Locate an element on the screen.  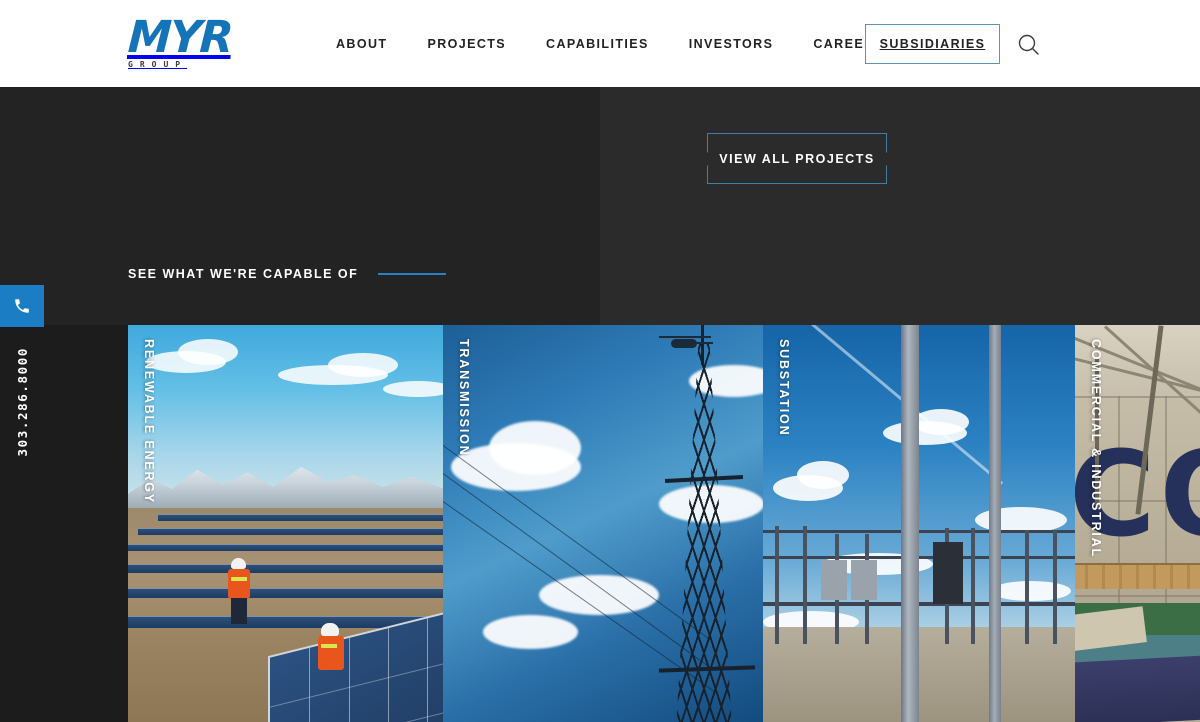
logo-wordmark: MYR is located at coordinates (179, 37).